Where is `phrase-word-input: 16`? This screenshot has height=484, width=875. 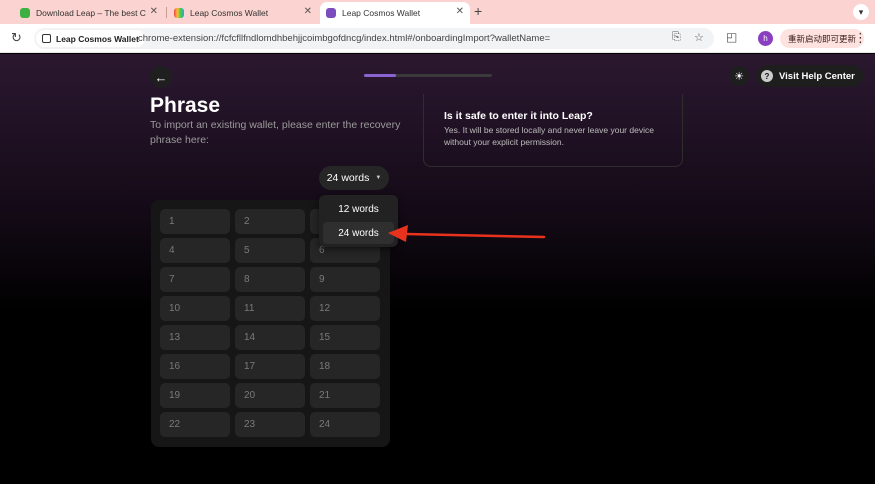 phrase-word-input: 16 is located at coordinates (195, 366).